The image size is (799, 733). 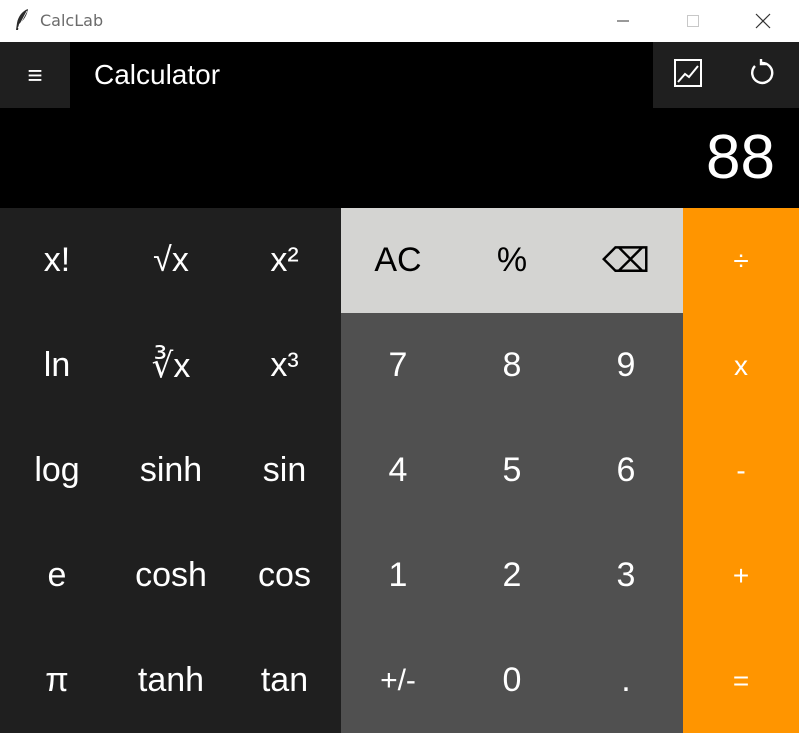 I want to click on key-0: 0, so click(x=512, y=680).